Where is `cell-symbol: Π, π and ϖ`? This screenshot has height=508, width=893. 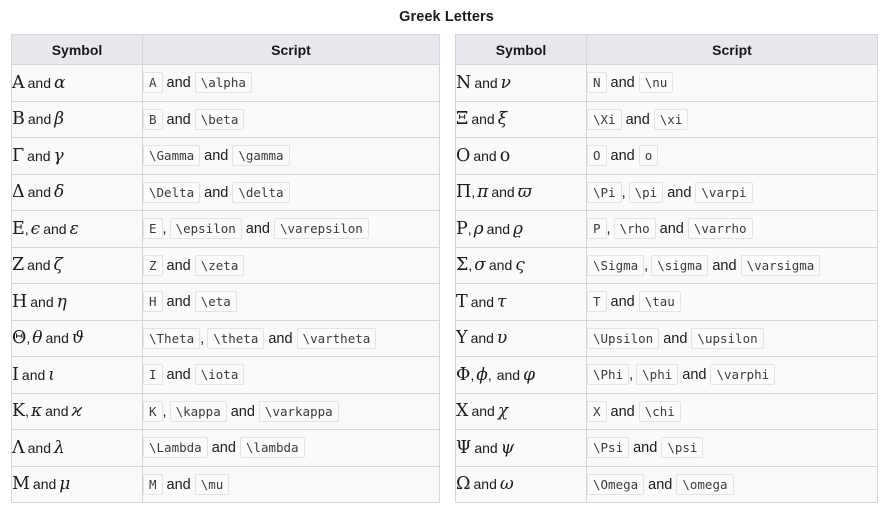 cell-symbol: Π, π and ϖ is located at coordinates (521, 192).